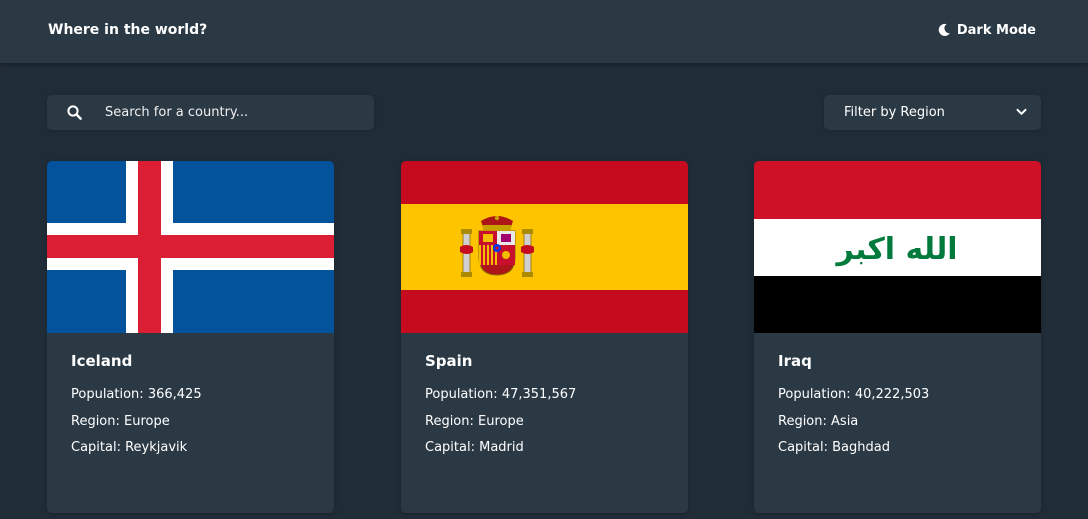 This screenshot has width=1088, height=519. What do you see at coordinates (944, 29) in the screenshot?
I see `moon-icon` at bounding box center [944, 29].